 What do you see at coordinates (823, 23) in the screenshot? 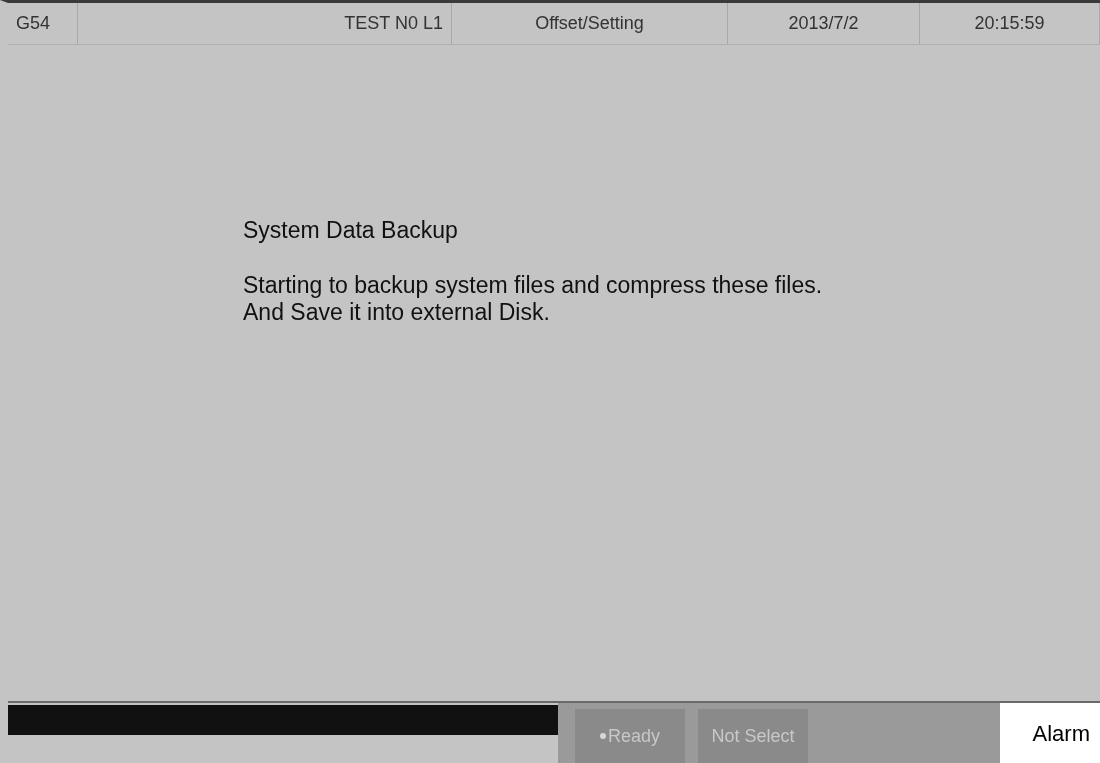
I see `header-text: 2013/7/2` at bounding box center [823, 23].